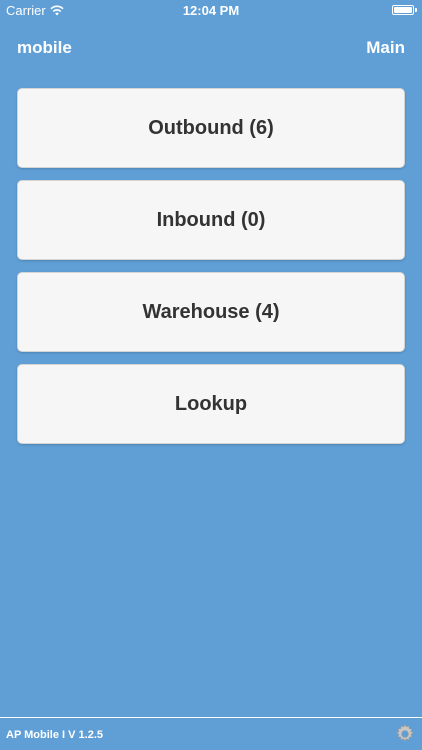 This screenshot has width=422, height=750. What do you see at coordinates (211, 733) in the screenshot?
I see `footer-bar: AP Mobile I V 1.2.5` at bounding box center [211, 733].